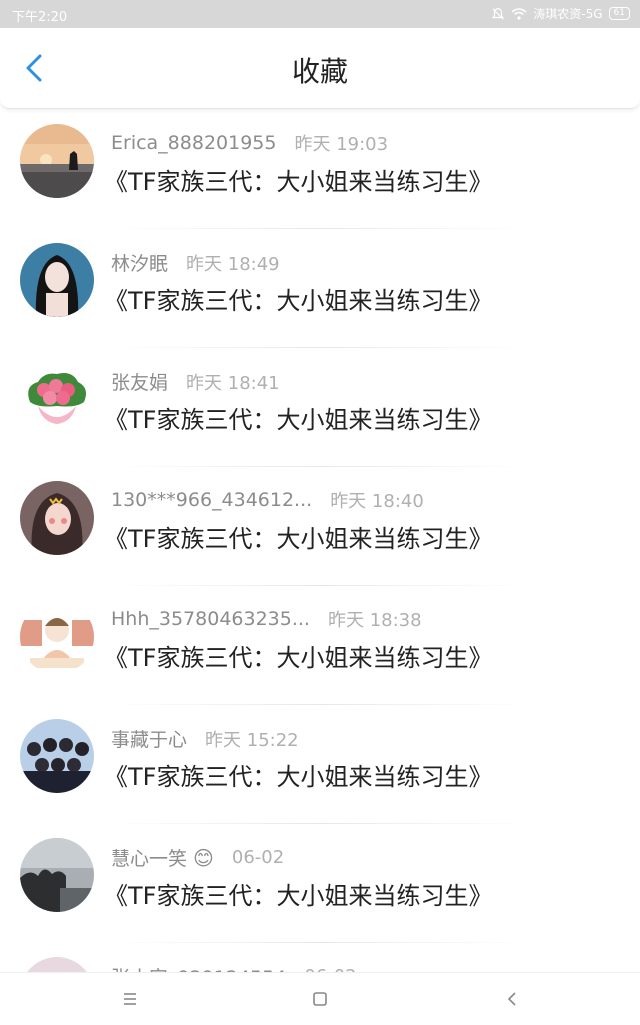 This screenshot has width=640, height=1025. What do you see at coordinates (519, 13) in the screenshot?
I see `wifi-icon` at bounding box center [519, 13].